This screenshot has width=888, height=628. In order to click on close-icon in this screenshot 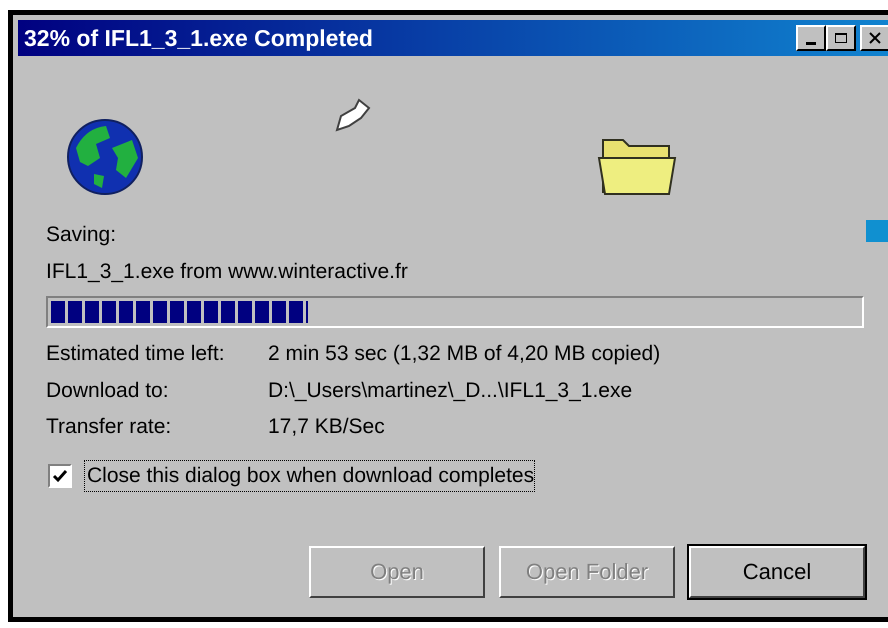, I will do `click(875, 38)`.